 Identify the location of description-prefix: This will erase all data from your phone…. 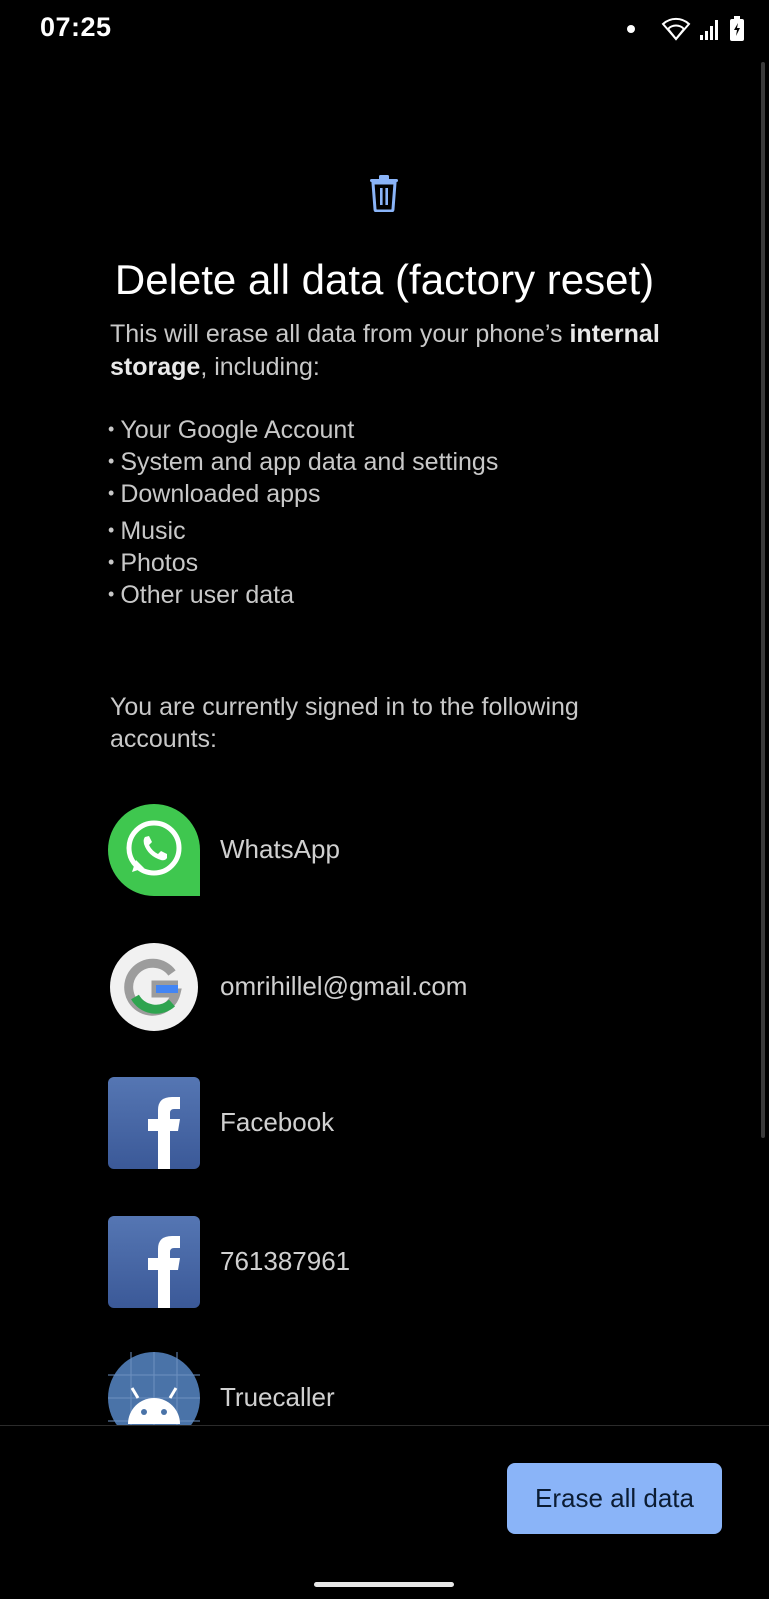
(340, 334).